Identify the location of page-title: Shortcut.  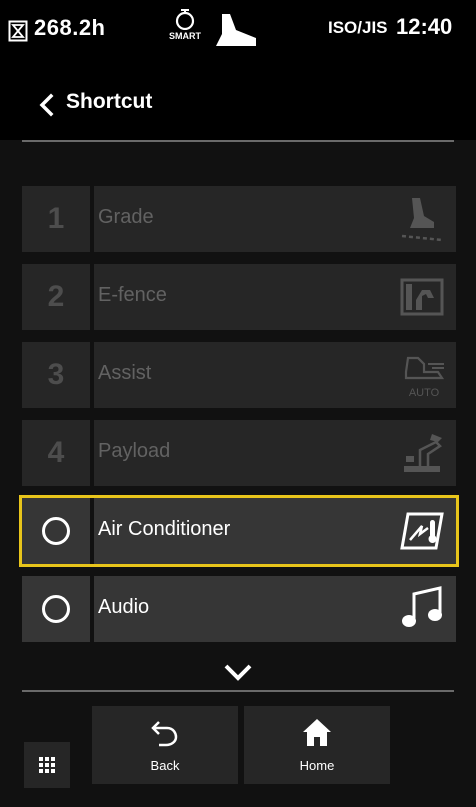
(109, 101).